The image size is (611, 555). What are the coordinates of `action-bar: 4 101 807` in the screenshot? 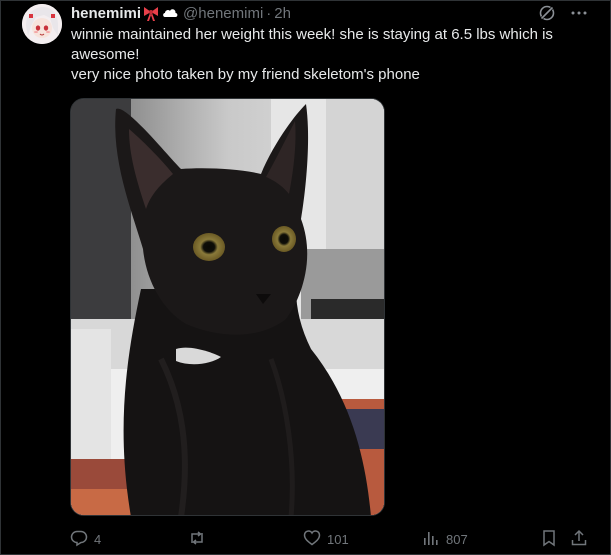 It's located at (330, 539).